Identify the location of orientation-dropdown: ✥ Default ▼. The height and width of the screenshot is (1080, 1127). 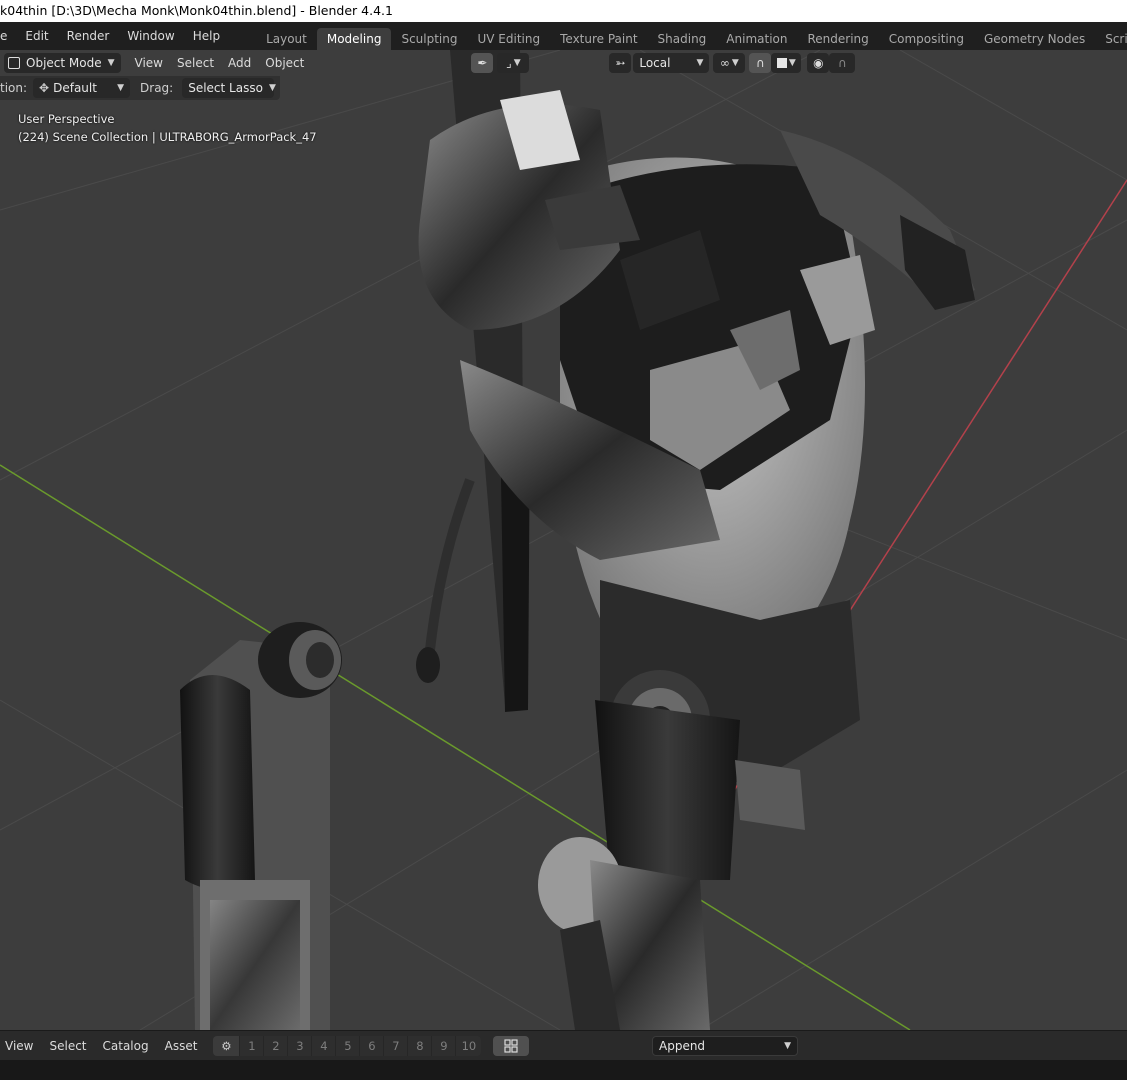
(82, 88).